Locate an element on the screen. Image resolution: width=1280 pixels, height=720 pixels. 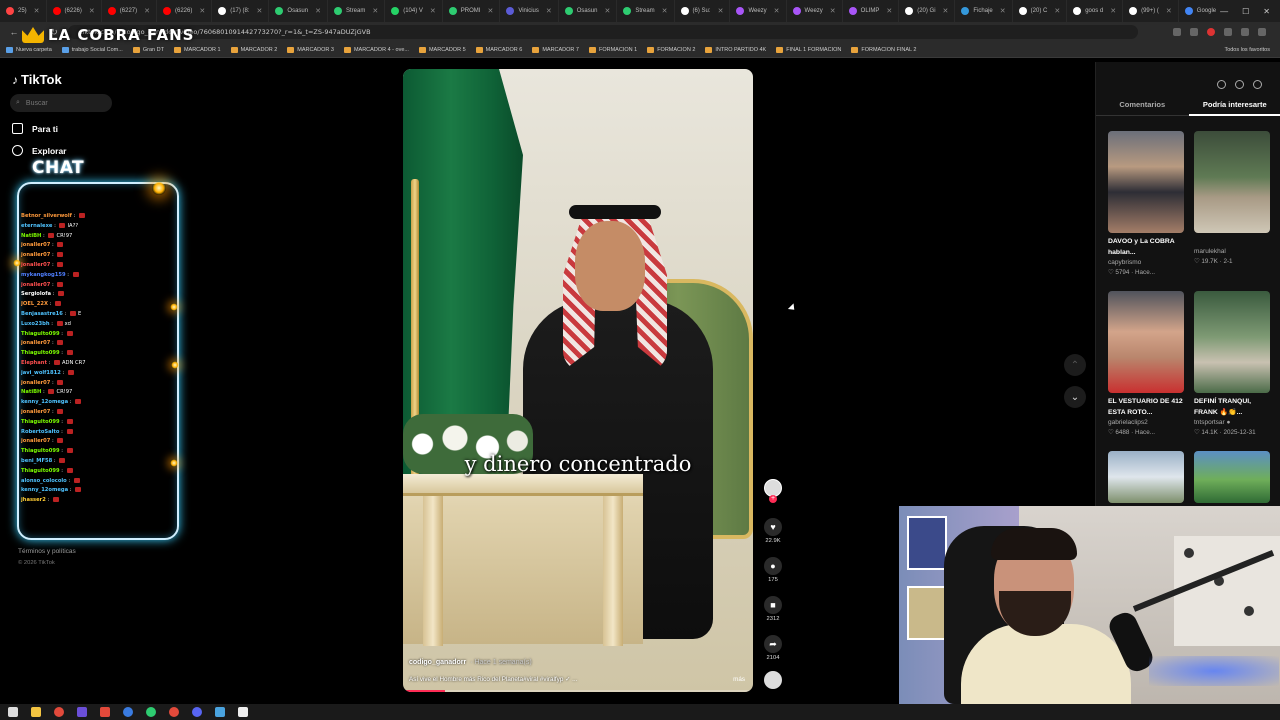
recommendation-author: capybrismo is located at coordinates (1146, 263).